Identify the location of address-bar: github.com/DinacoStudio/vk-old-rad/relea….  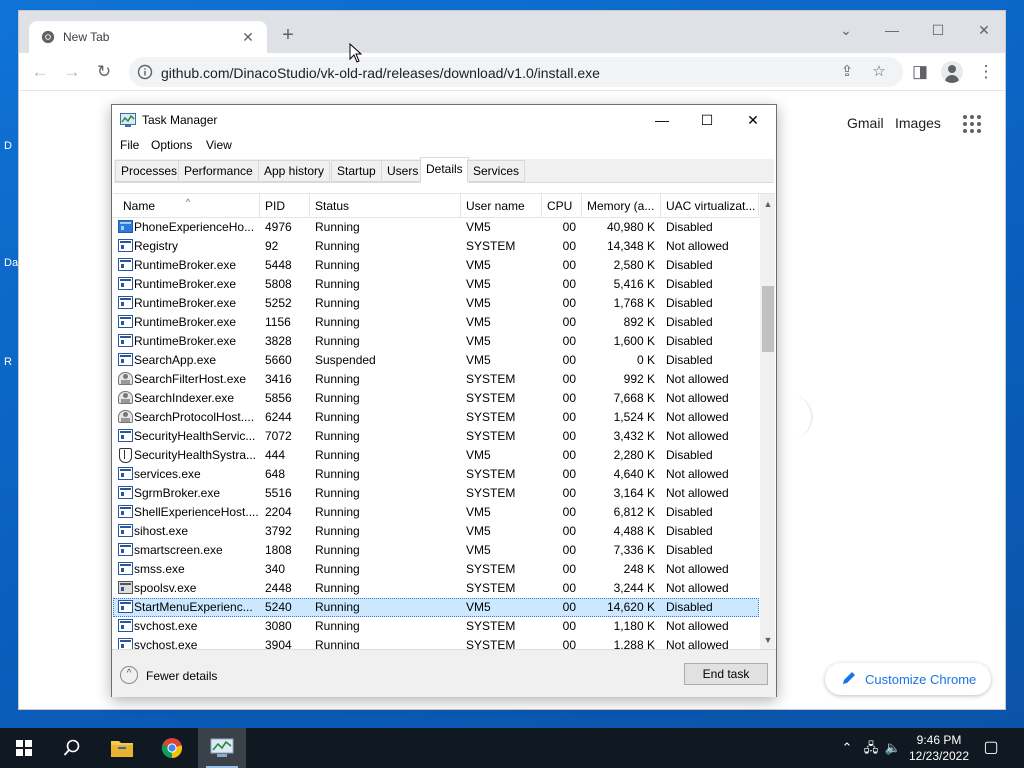
(516, 72).